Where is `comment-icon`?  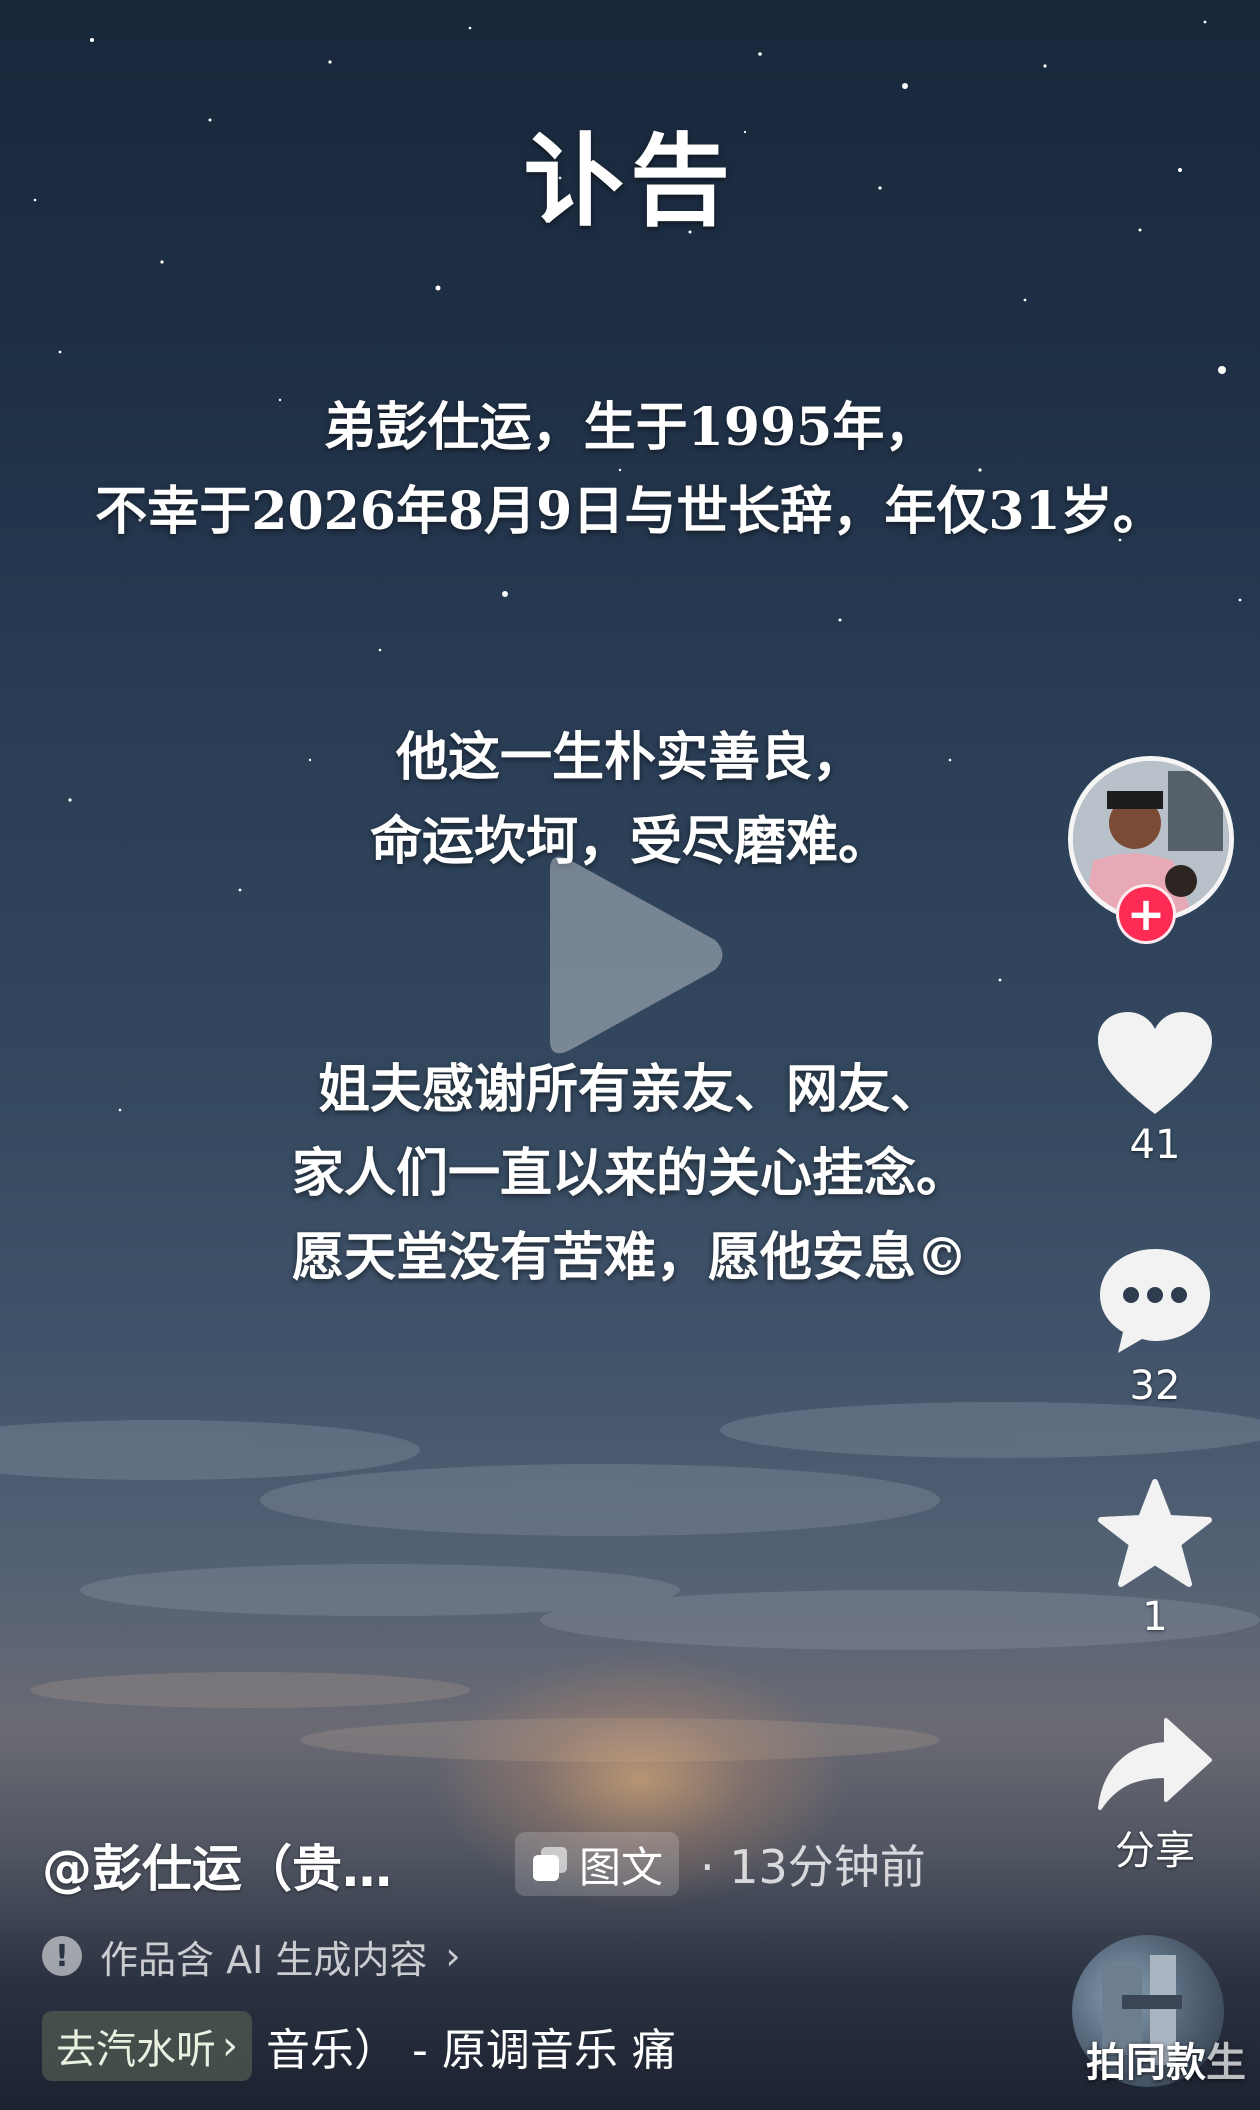
comment-icon is located at coordinates (1155, 1301).